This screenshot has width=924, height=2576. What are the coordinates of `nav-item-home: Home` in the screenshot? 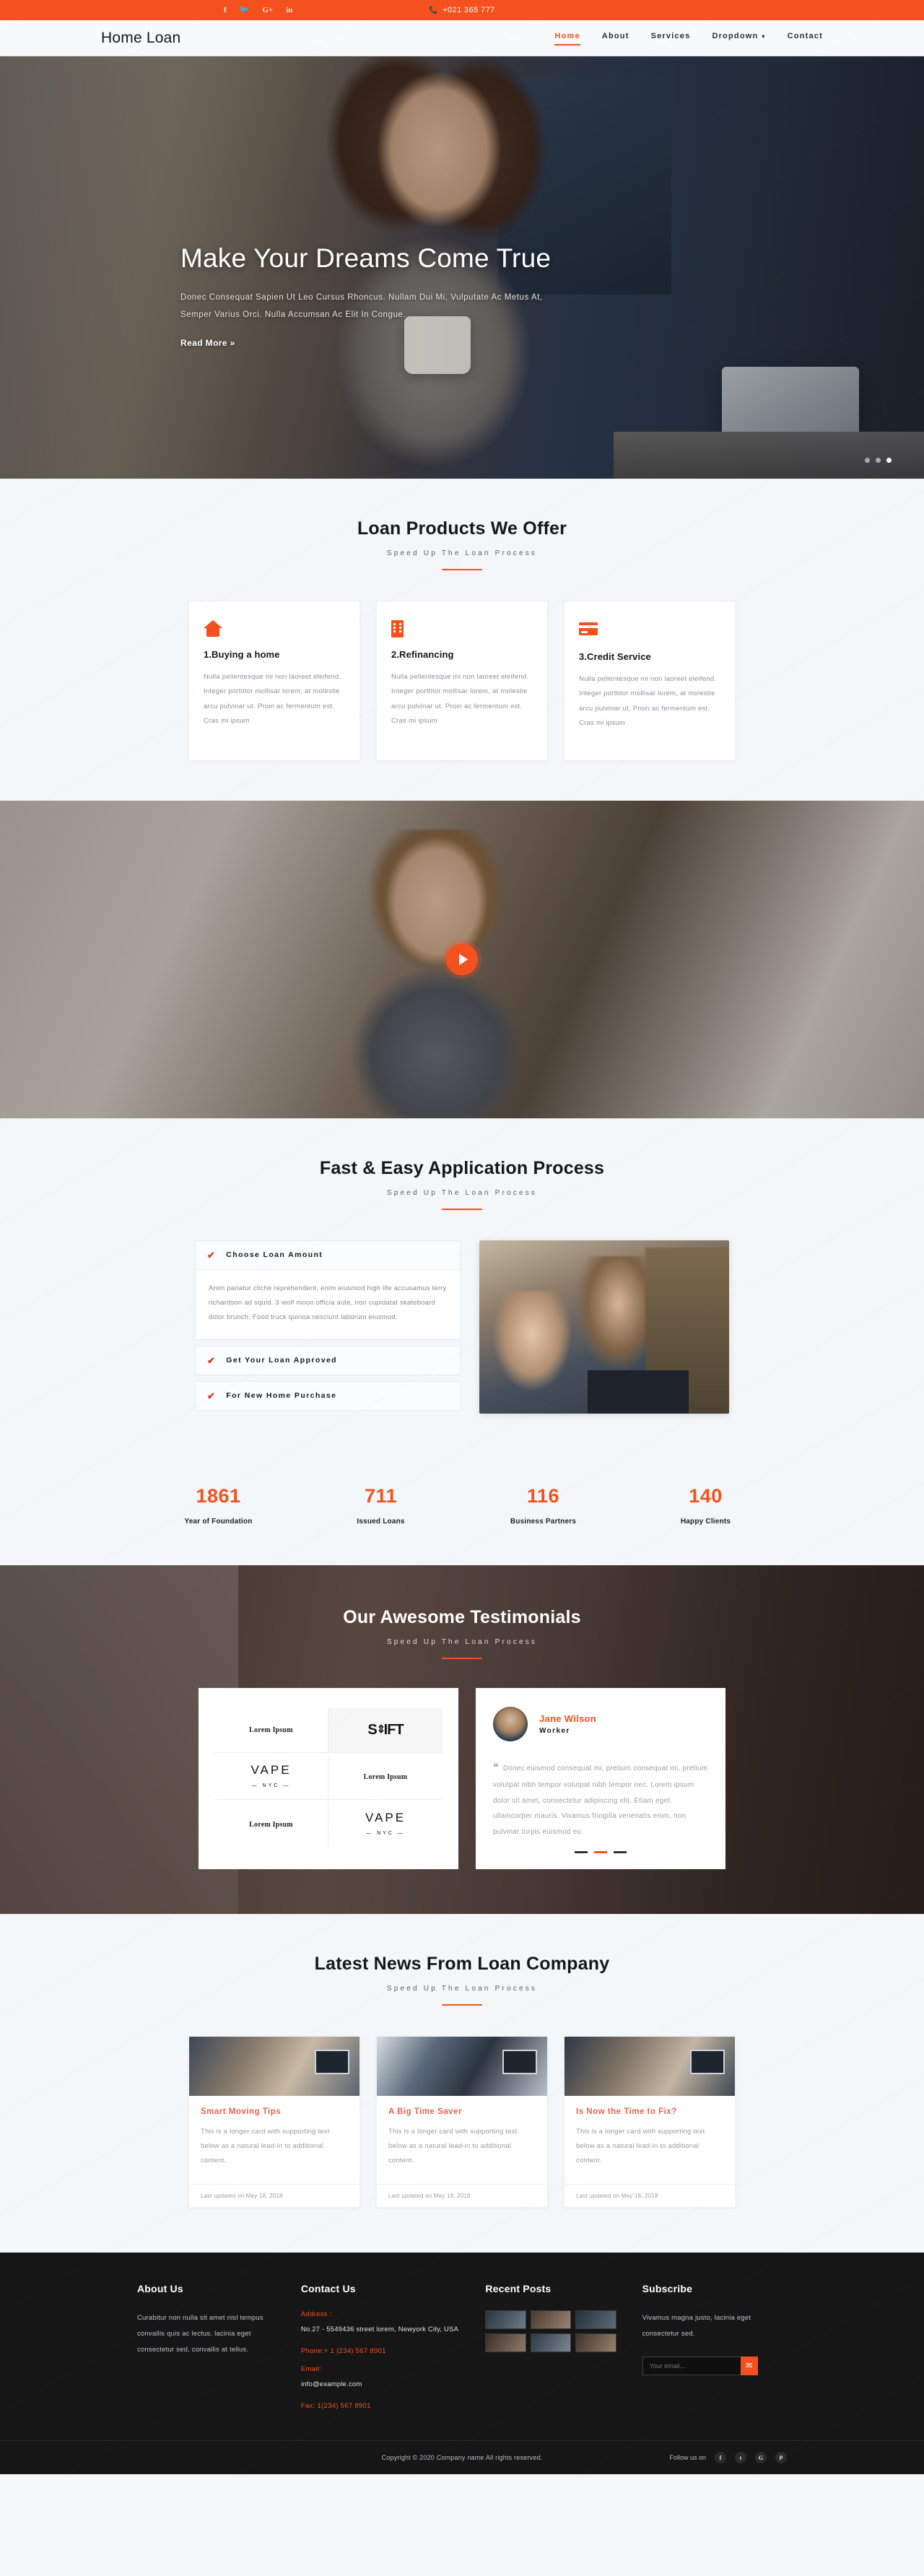 It's located at (567, 38).